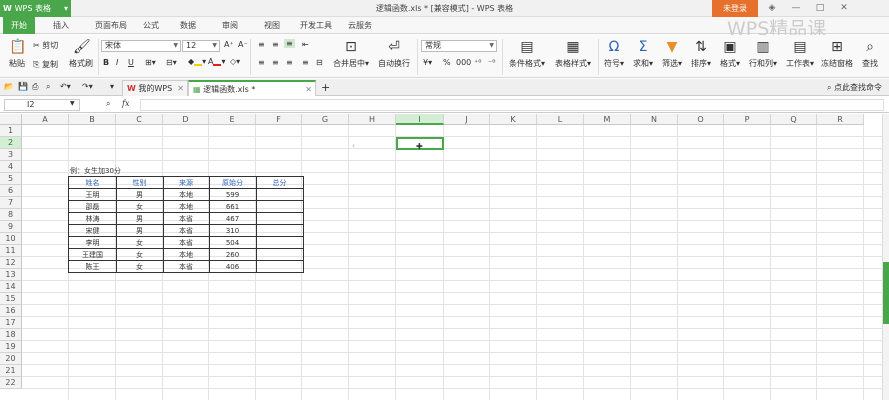  Describe the element at coordinates (459, 46) in the screenshot. I see `number-format-select: 常规 ▼` at that location.